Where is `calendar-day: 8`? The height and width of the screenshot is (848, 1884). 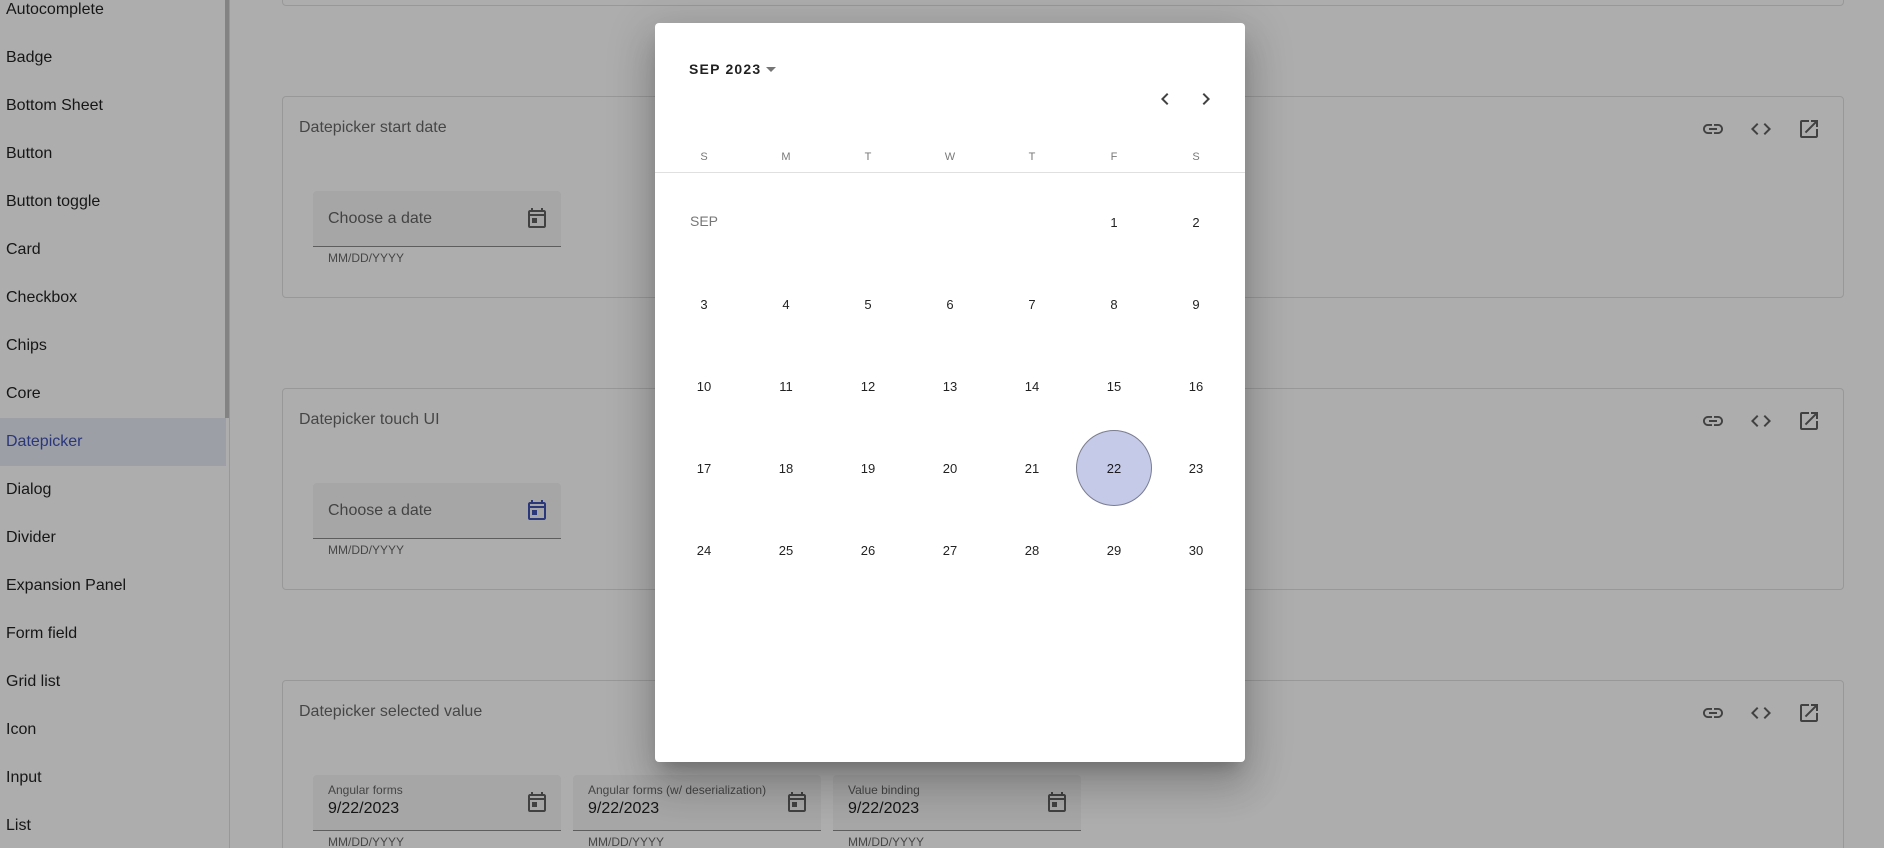
calendar-day: 8 is located at coordinates (1114, 304).